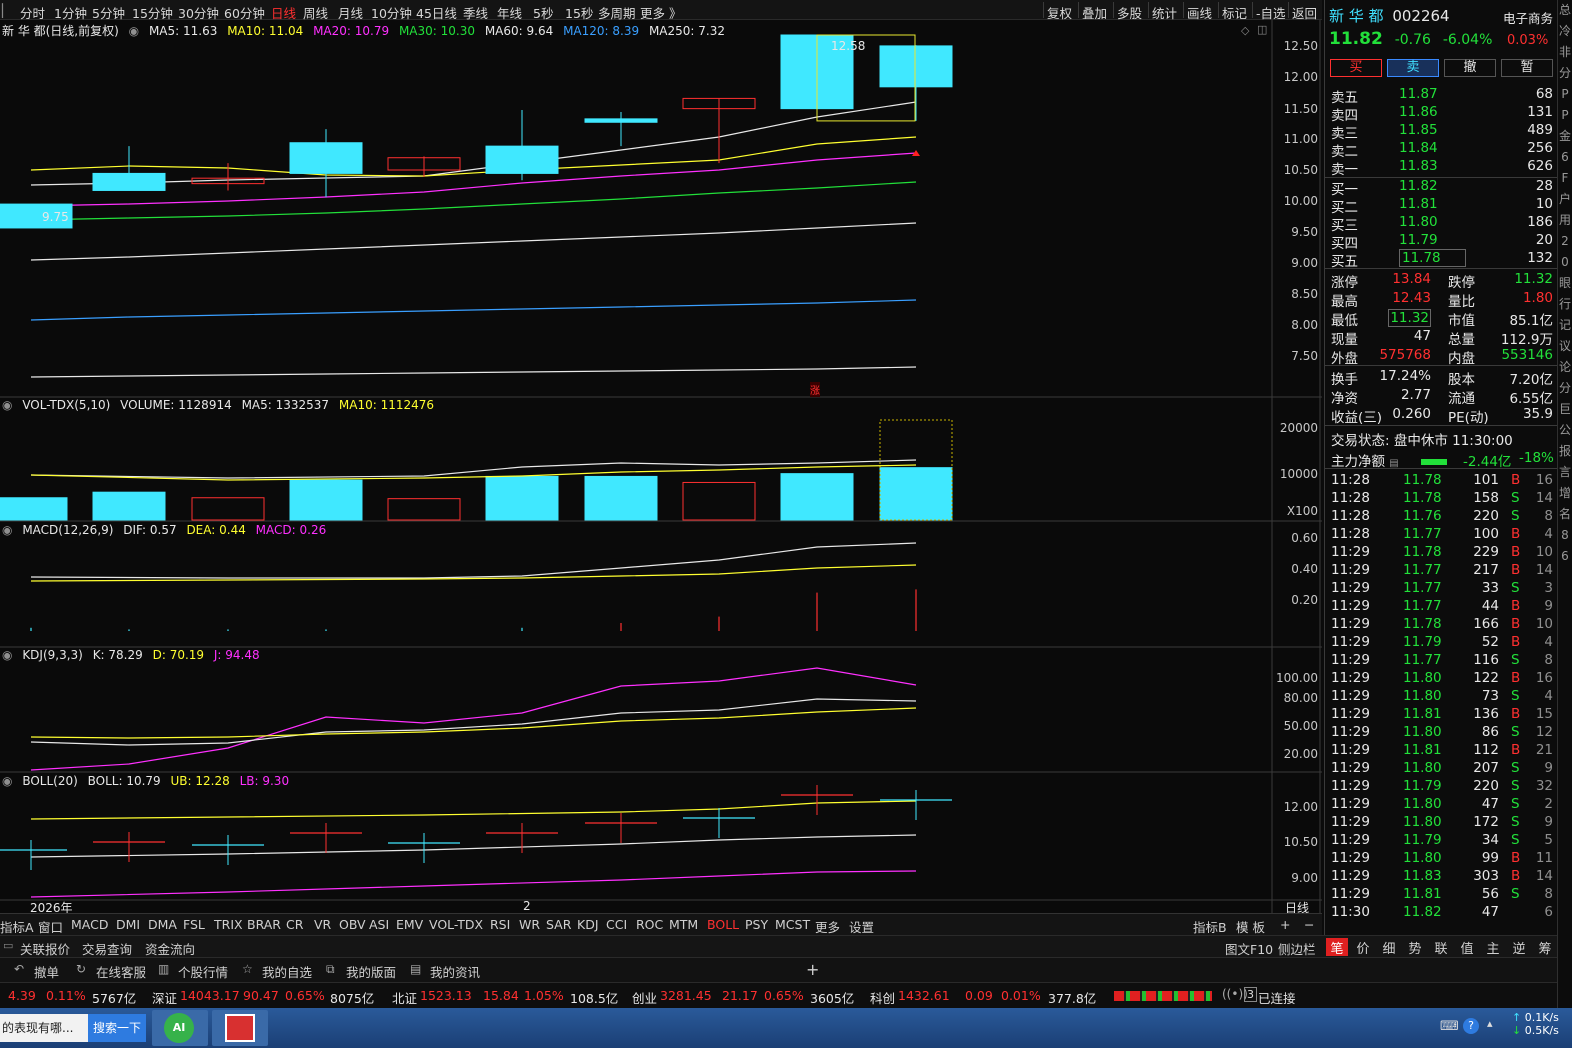  Describe the element at coordinates (1262, 29) in the screenshot. I see `panel-toggle-icon: ◫` at that location.